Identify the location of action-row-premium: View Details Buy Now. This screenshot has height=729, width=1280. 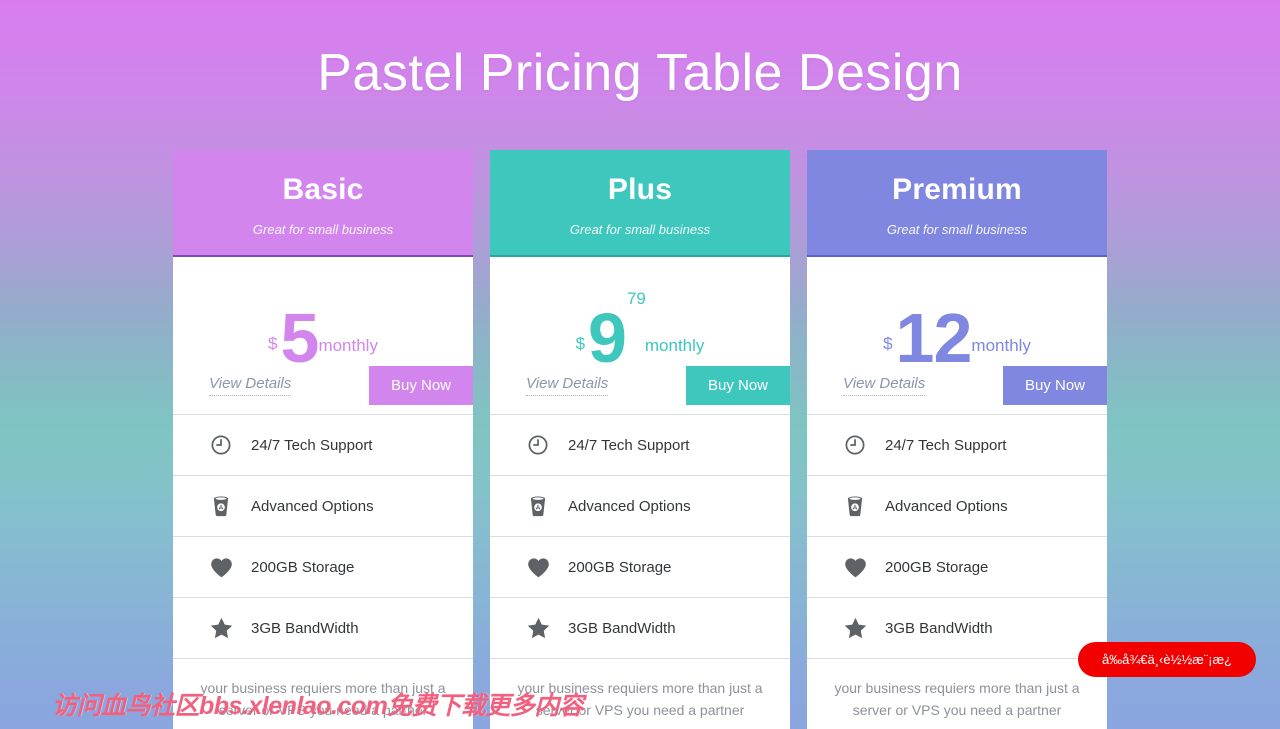
(957, 386).